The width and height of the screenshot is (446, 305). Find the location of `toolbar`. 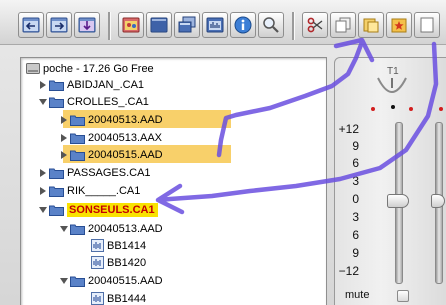

toolbar is located at coordinates (223, 22).